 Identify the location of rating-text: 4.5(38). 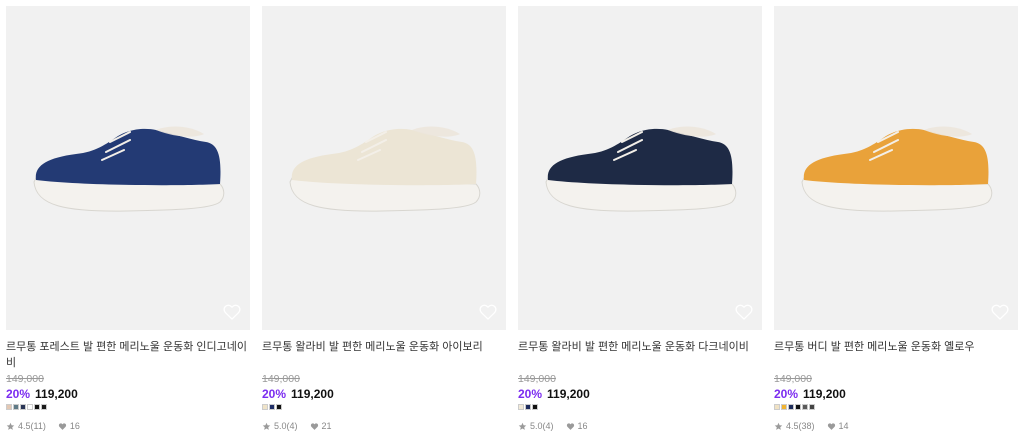
(800, 426).